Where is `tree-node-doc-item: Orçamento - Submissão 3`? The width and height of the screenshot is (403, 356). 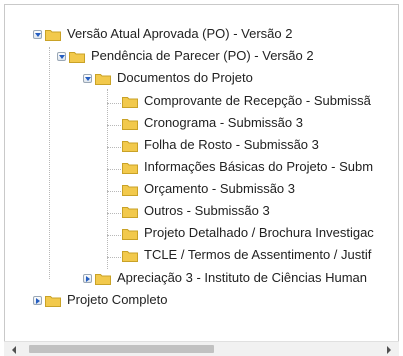
tree-node-doc-item: Orçamento - Submissão 3 is located at coordinates (208, 189).